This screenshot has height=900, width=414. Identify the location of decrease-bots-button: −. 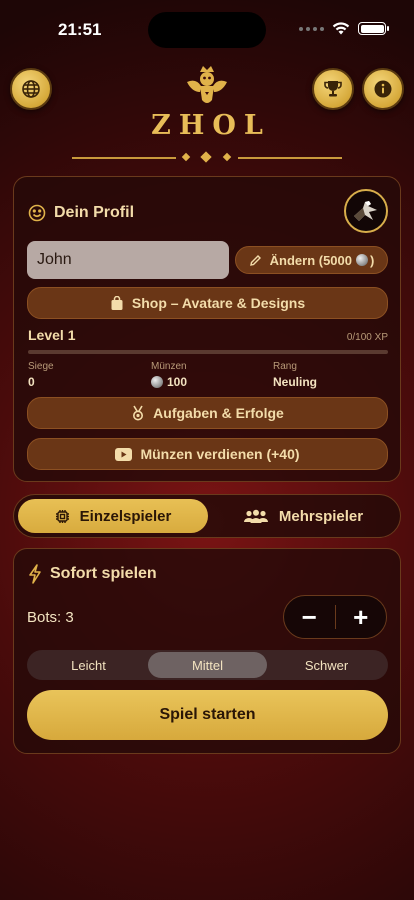
(309, 617).